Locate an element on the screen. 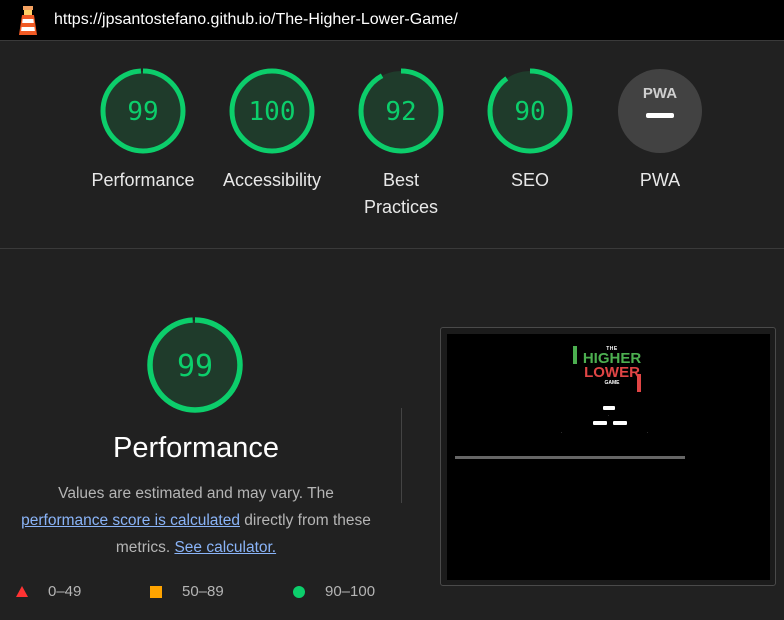  mini-left-stat: · is located at coordinates (562, 432).